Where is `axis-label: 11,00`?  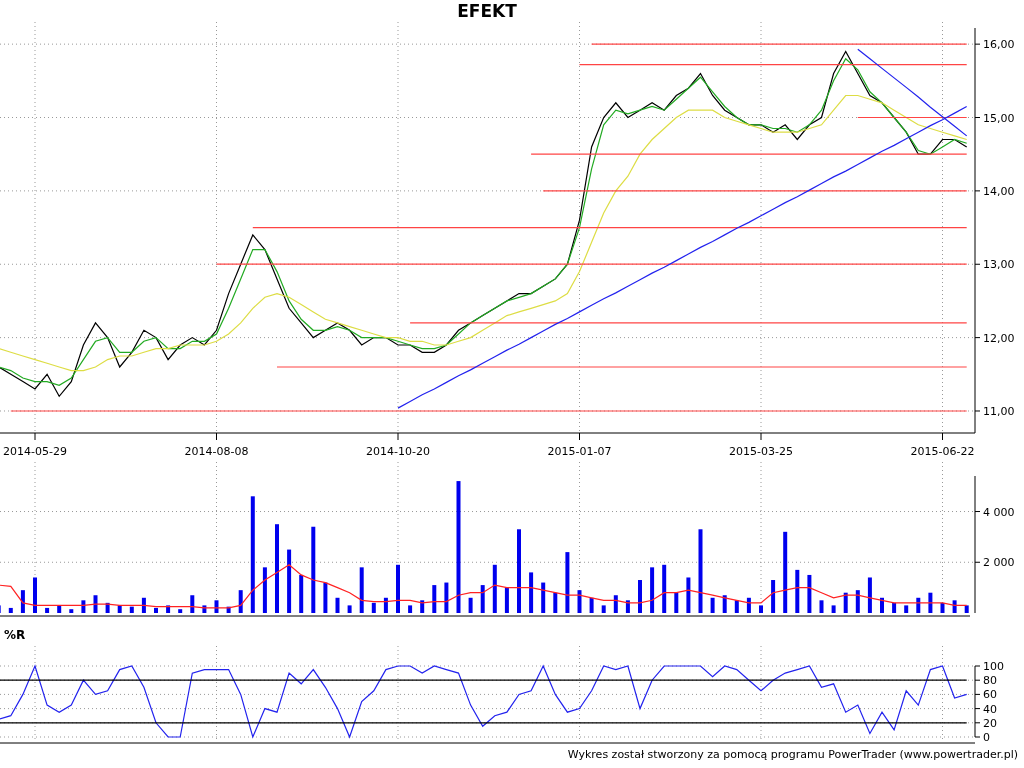 axis-label: 11,00 is located at coordinates (999, 411).